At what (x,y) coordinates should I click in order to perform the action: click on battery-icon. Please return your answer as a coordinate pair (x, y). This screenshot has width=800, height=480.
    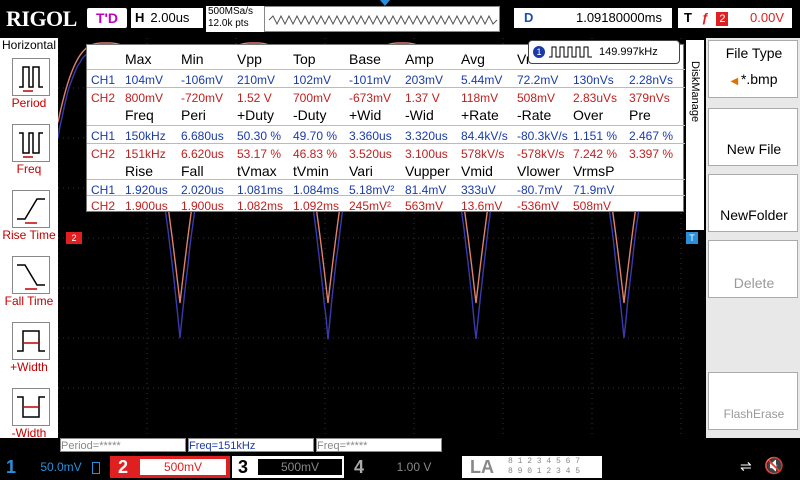
    Looking at the image, I should click on (96, 468).